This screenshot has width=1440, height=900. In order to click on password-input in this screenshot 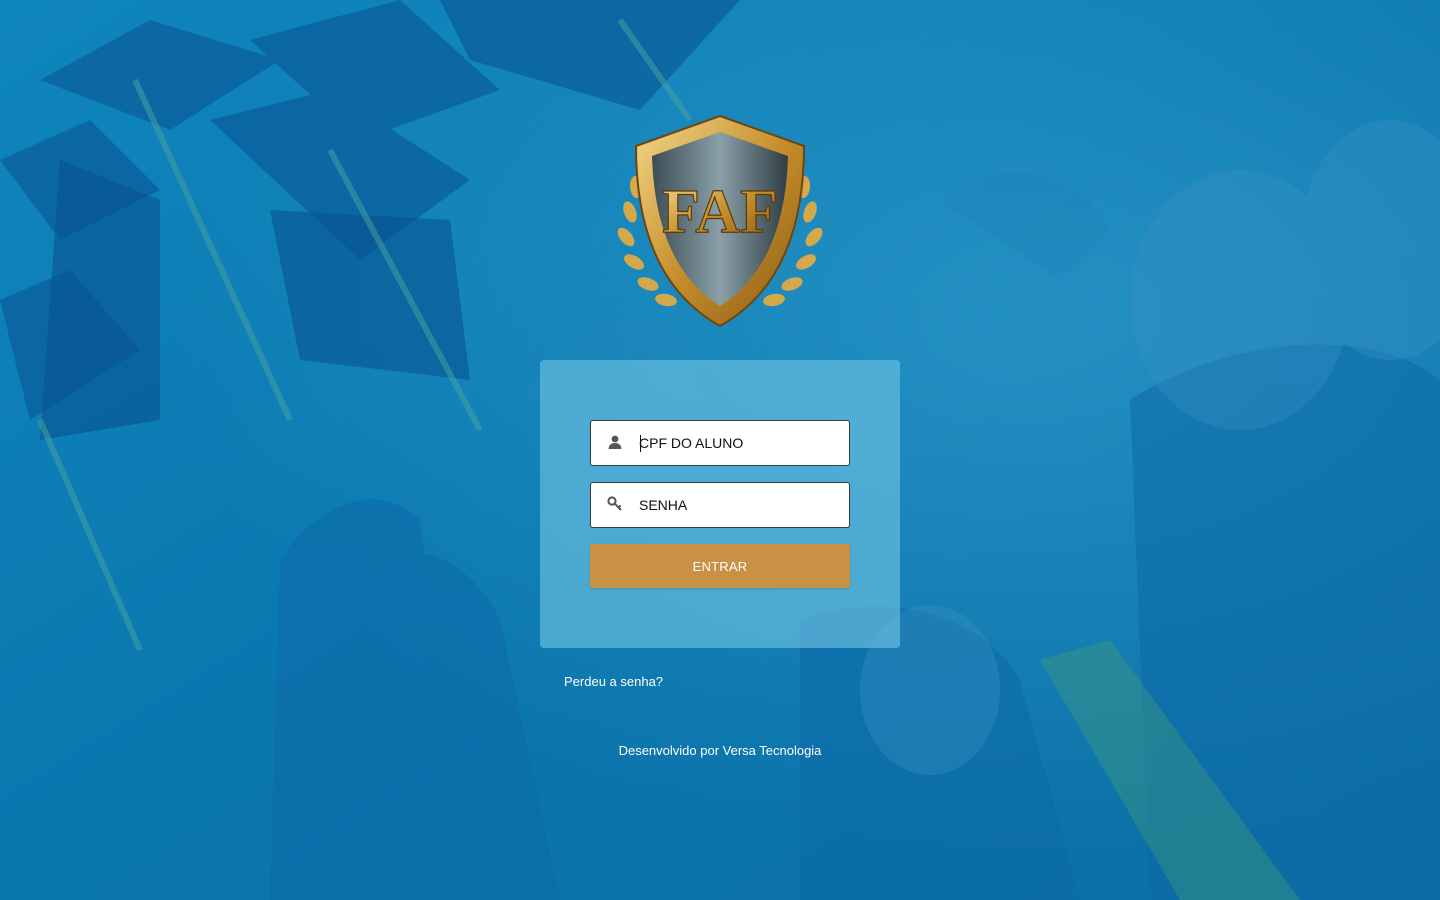, I will do `click(739, 505)`.